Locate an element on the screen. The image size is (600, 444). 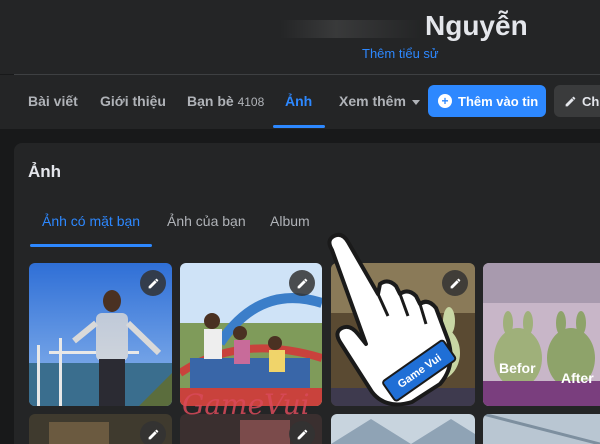
blurred-name-area is located at coordinates (350, 29).